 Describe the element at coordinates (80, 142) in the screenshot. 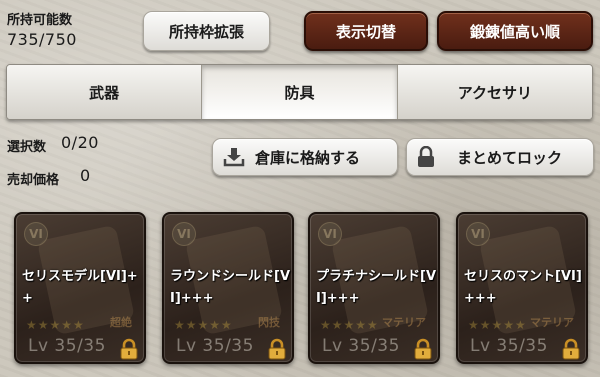

I see `selected-count-value: 0/20` at that location.